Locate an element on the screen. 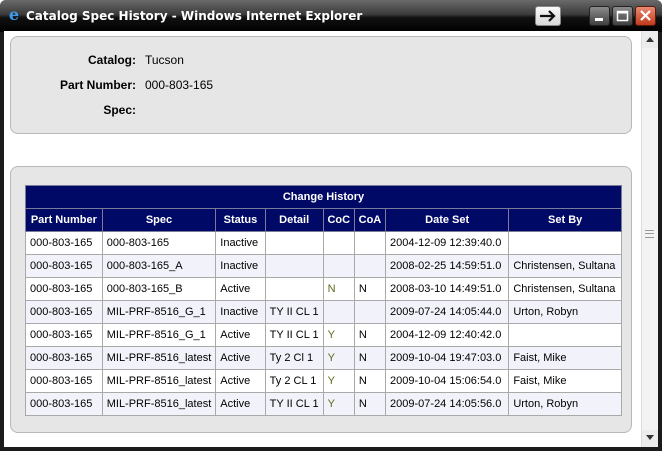  arrow-up-icon is located at coordinates (650, 39).